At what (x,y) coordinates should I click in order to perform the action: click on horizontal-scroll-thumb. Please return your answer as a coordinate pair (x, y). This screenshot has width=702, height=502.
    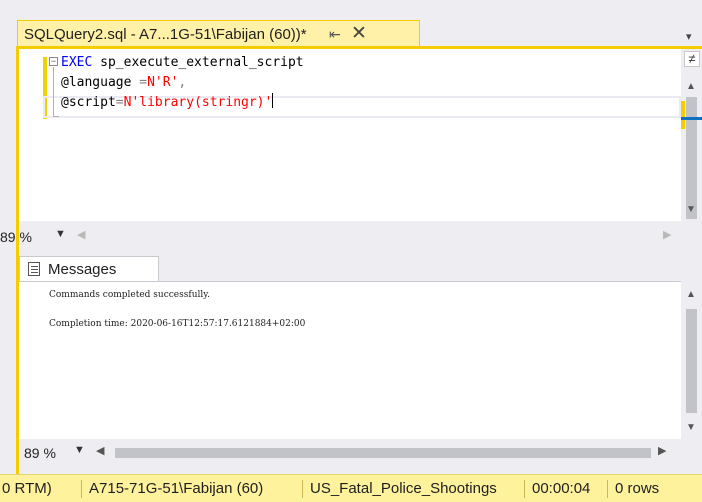
    Looking at the image, I should click on (383, 453).